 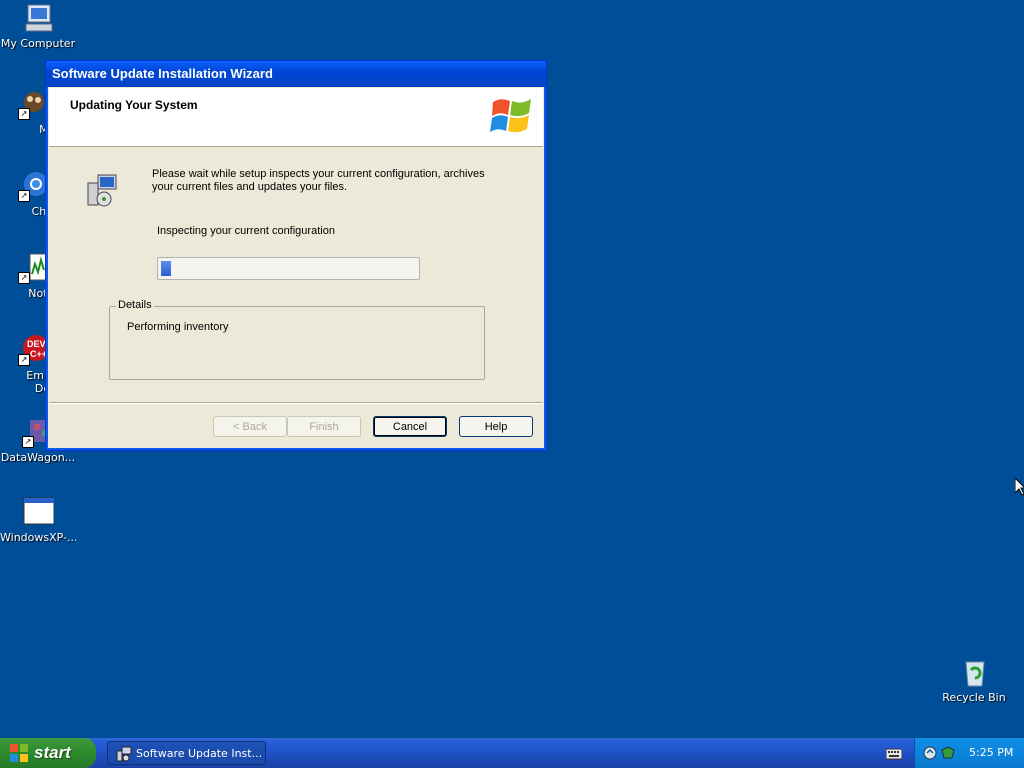 What do you see at coordinates (974, 697) in the screenshot?
I see `desktop-icon-label: Recycle Bin` at bounding box center [974, 697].